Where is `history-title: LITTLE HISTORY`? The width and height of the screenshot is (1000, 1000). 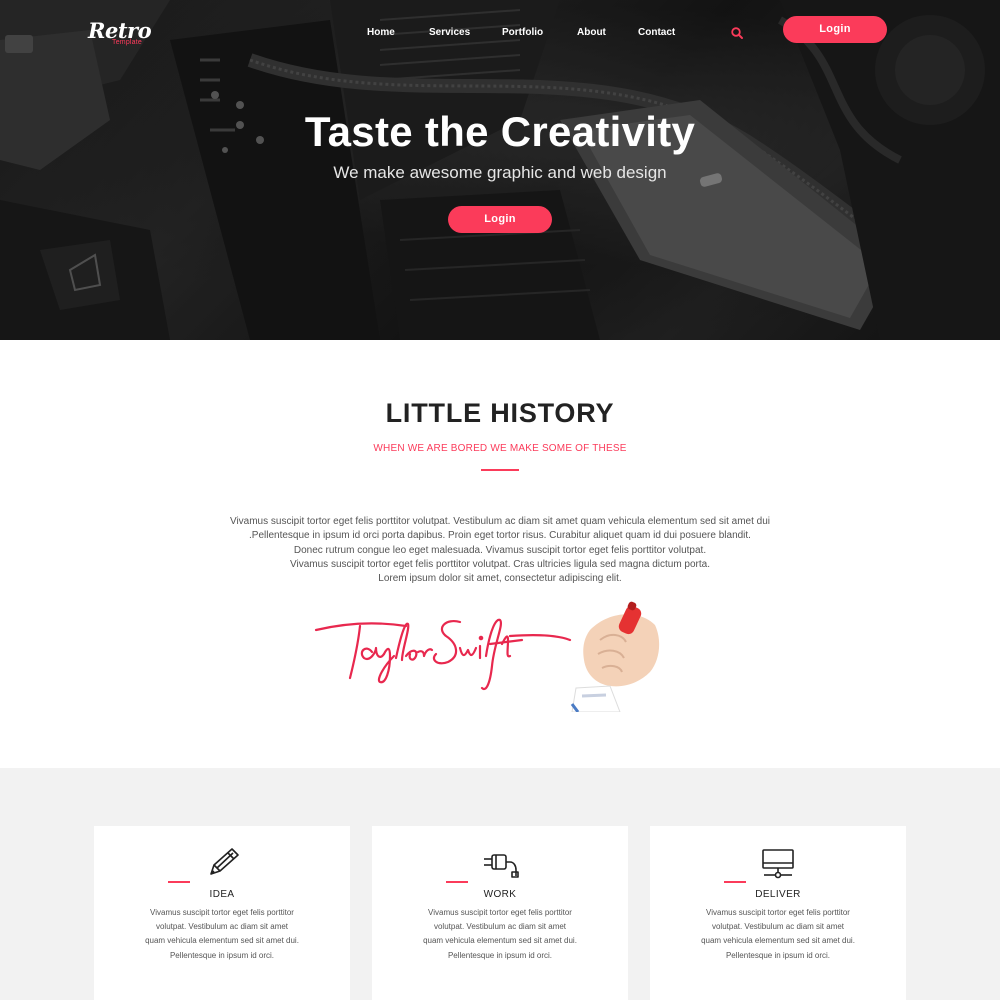 history-title: LITTLE HISTORY is located at coordinates (500, 413).